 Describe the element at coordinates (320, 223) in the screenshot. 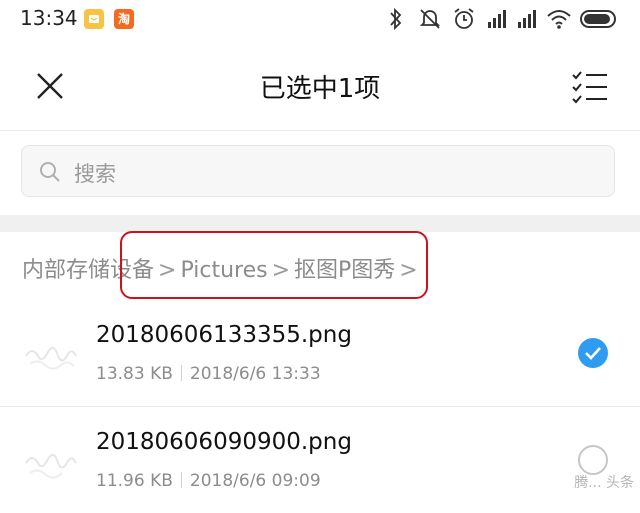

I see `section-divider` at that location.